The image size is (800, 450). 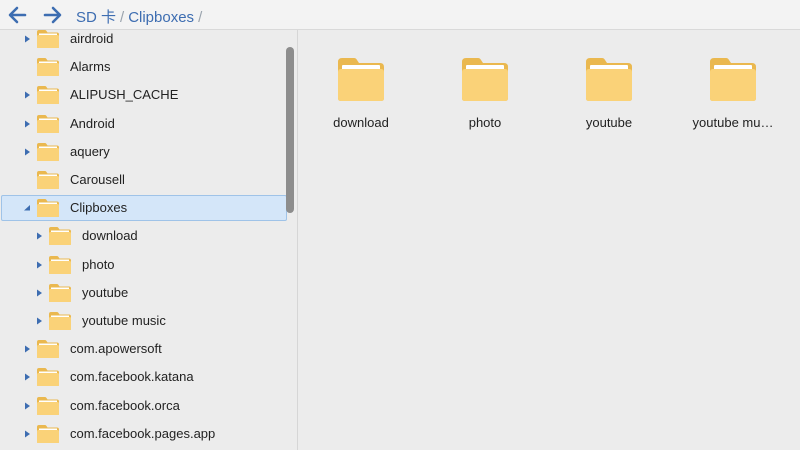 What do you see at coordinates (148, 265) in the screenshot?
I see `tree-item: photo` at bounding box center [148, 265].